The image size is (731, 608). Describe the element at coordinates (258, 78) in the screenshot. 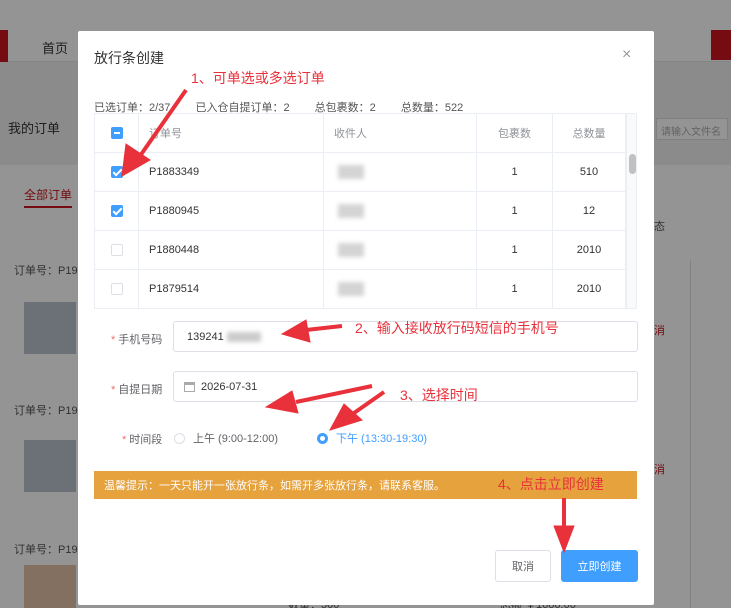

I see `annotation-step1: 1、可单选或多选订单` at that location.